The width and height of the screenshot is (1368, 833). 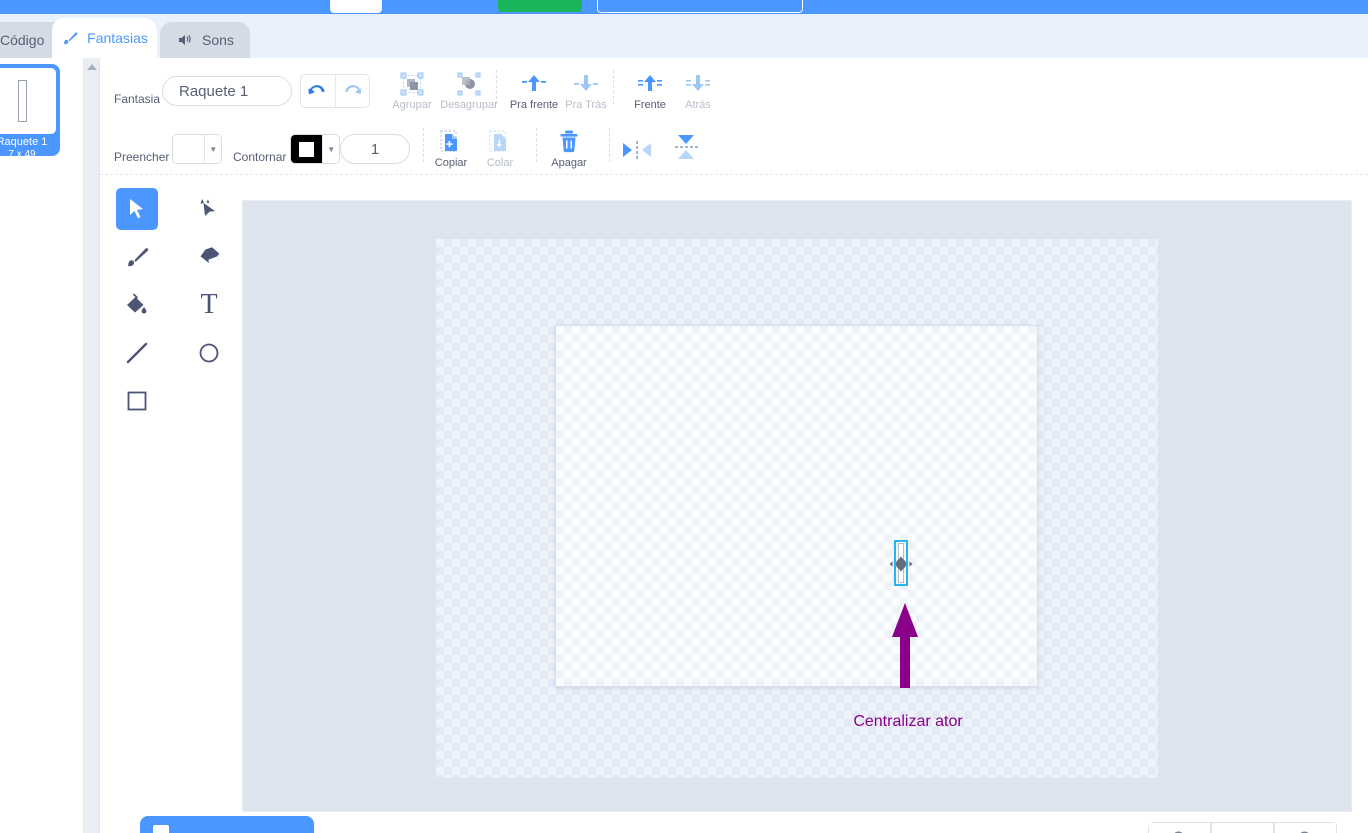 What do you see at coordinates (569, 163) in the screenshot?
I see `delete-label: Apagar` at bounding box center [569, 163].